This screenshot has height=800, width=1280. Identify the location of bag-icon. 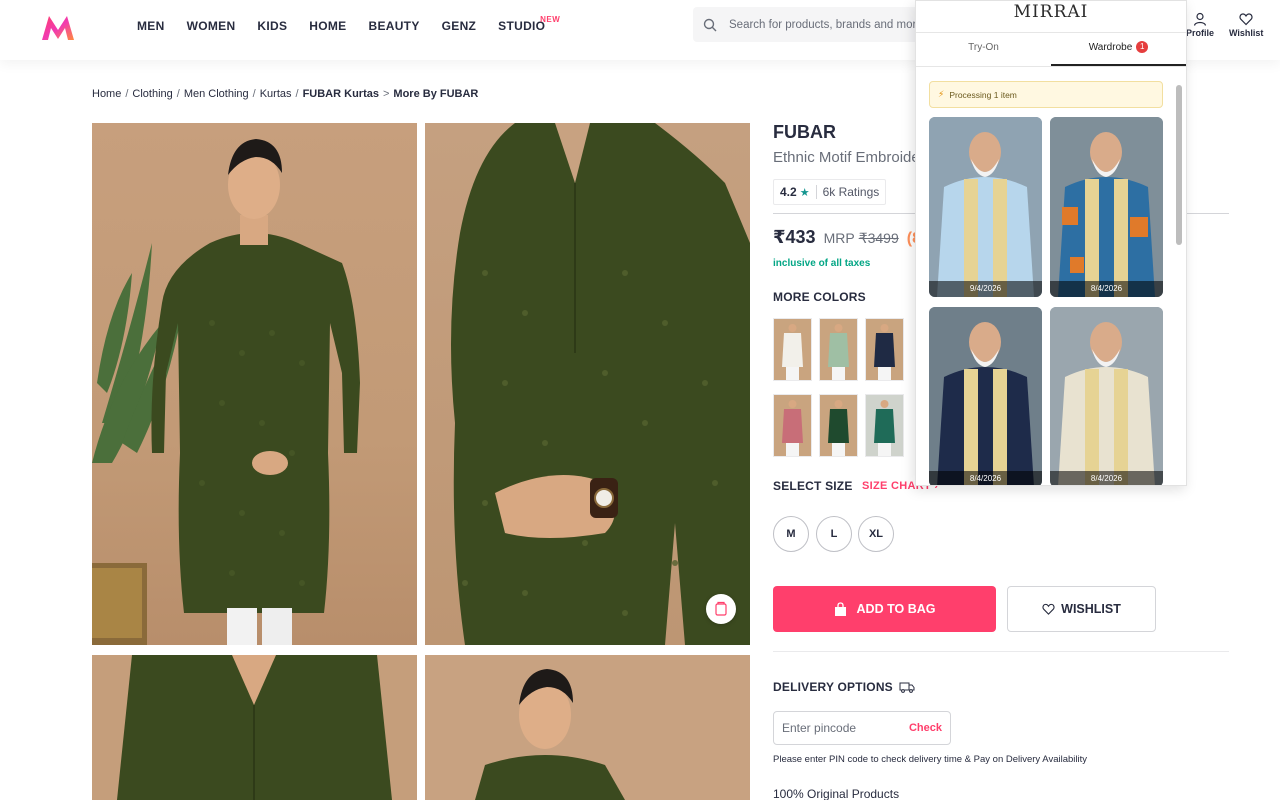
(840, 608).